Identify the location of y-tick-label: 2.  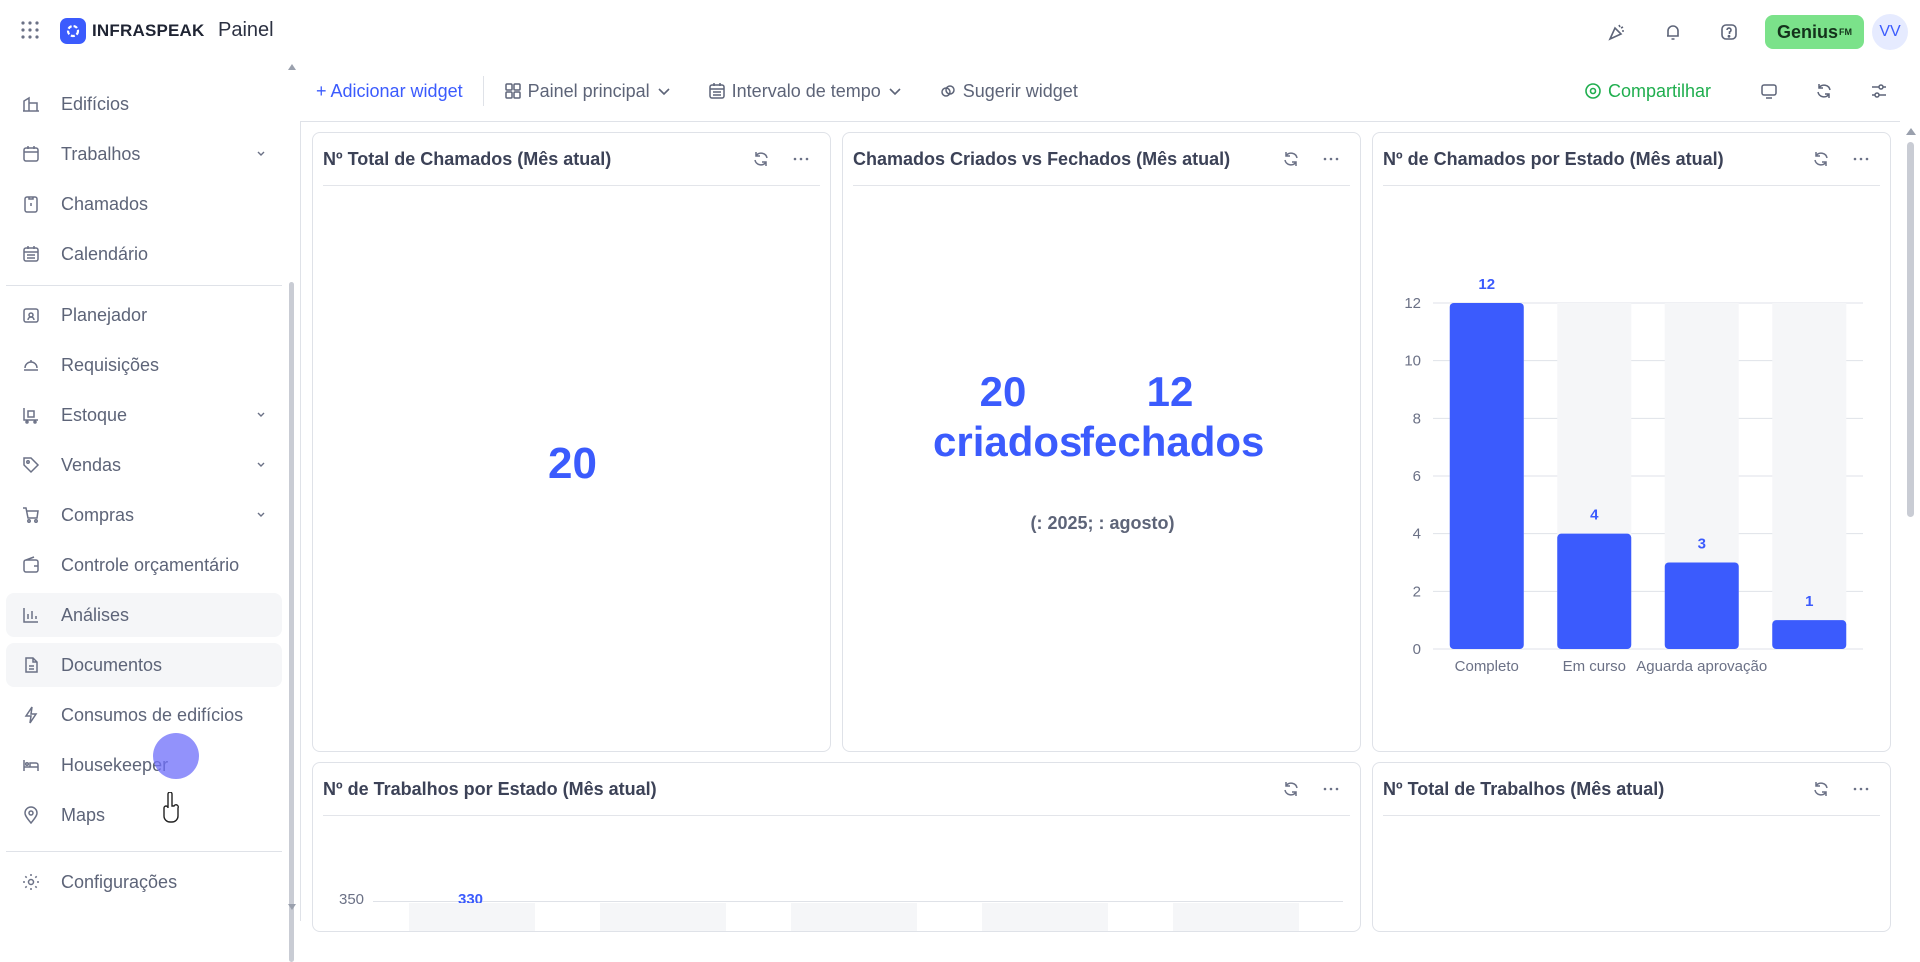
(1417, 591).